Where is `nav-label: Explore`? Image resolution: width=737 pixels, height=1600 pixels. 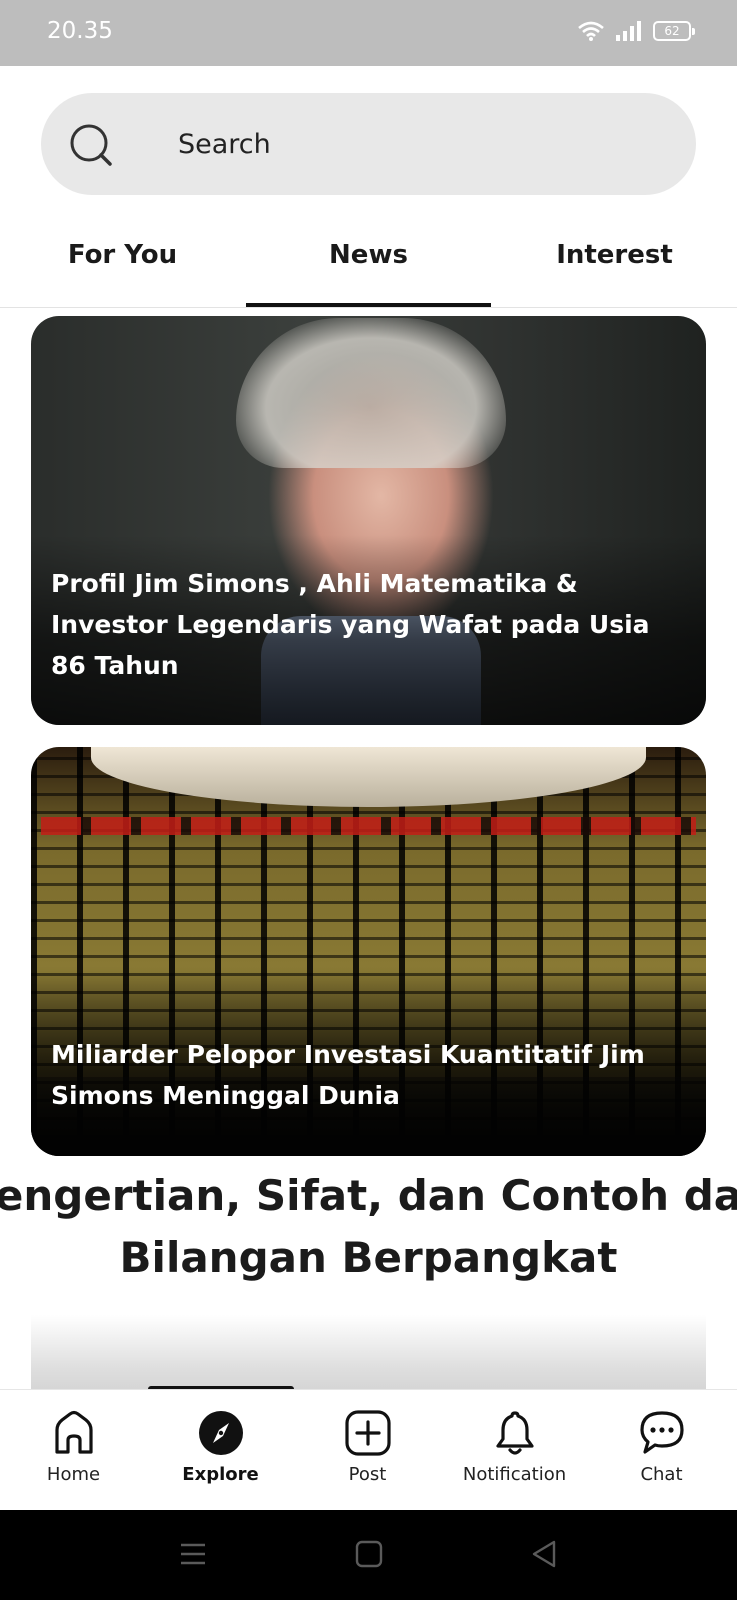
nav-label: Explore is located at coordinates (220, 1474).